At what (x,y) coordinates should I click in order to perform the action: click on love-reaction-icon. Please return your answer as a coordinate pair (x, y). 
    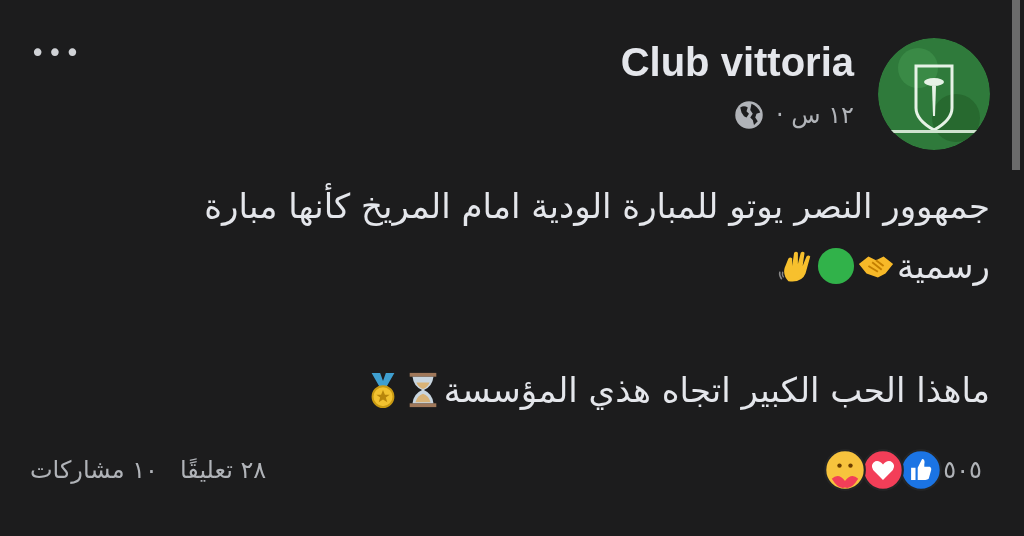
    Looking at the image, I should click on (883, 470).